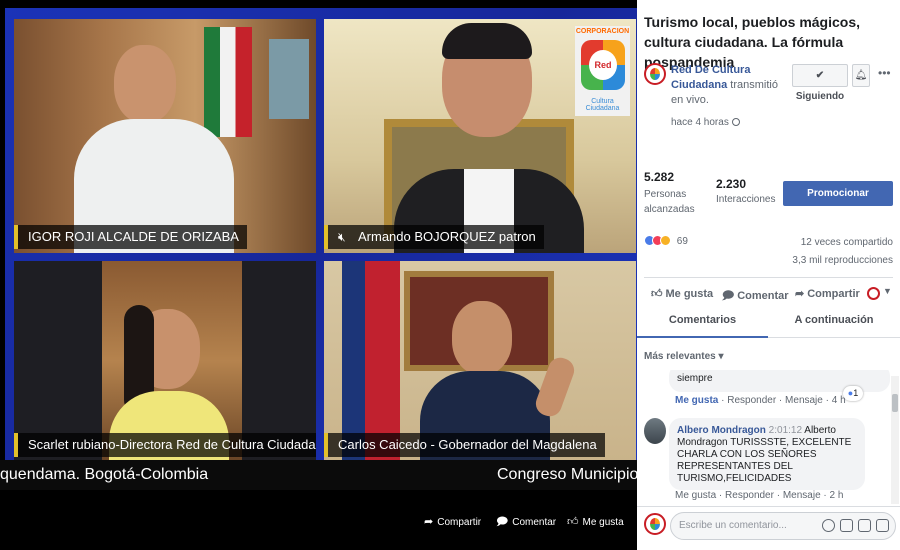 This screenshot has height=550, width=900. I want to click on comment-like-count: ●1, so click(853, 393).